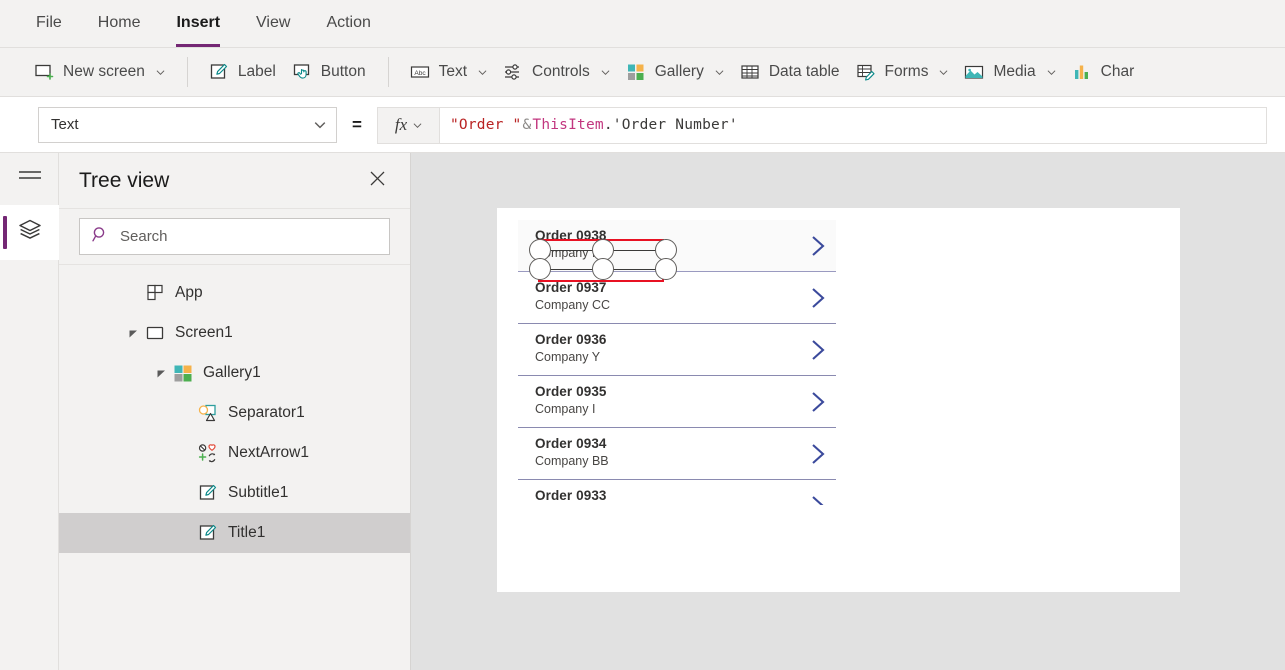  Describe the element at coordinates (408, 125) in the screenshot. I see `fx-button: fx` at that location.